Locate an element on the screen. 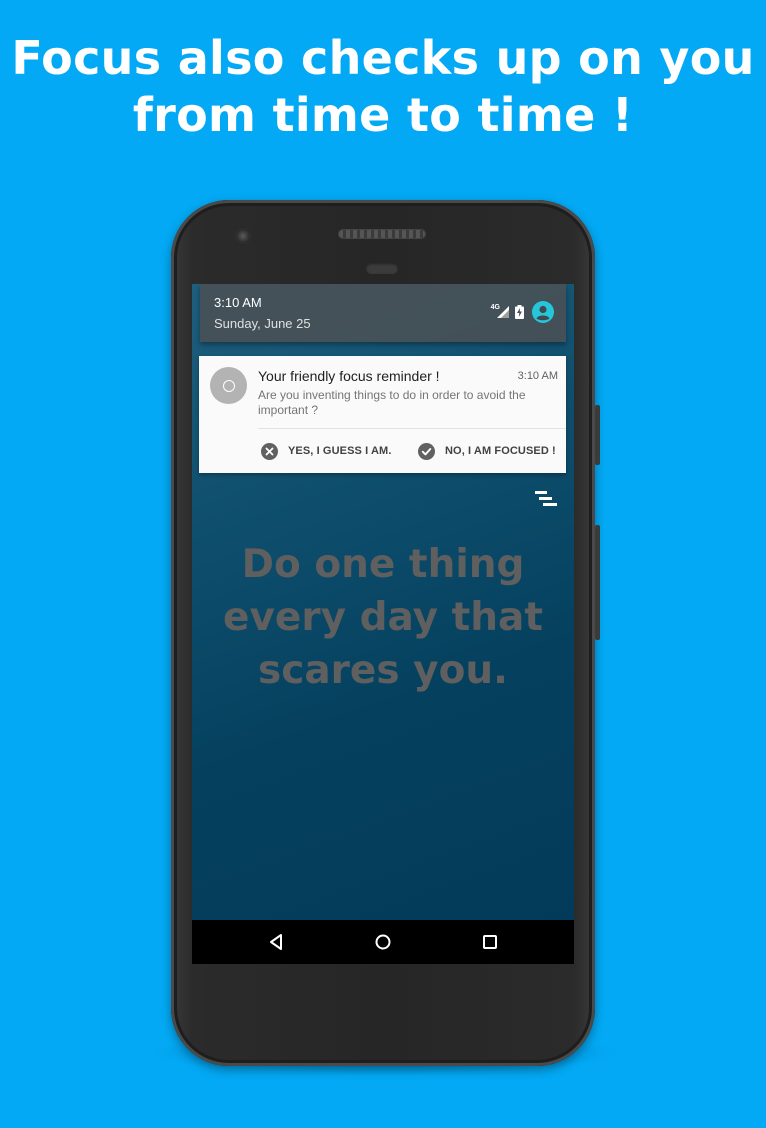 The height and width of the screenshot is (1128, 766). battery-charging-icon is located at coordinates (519, 312).